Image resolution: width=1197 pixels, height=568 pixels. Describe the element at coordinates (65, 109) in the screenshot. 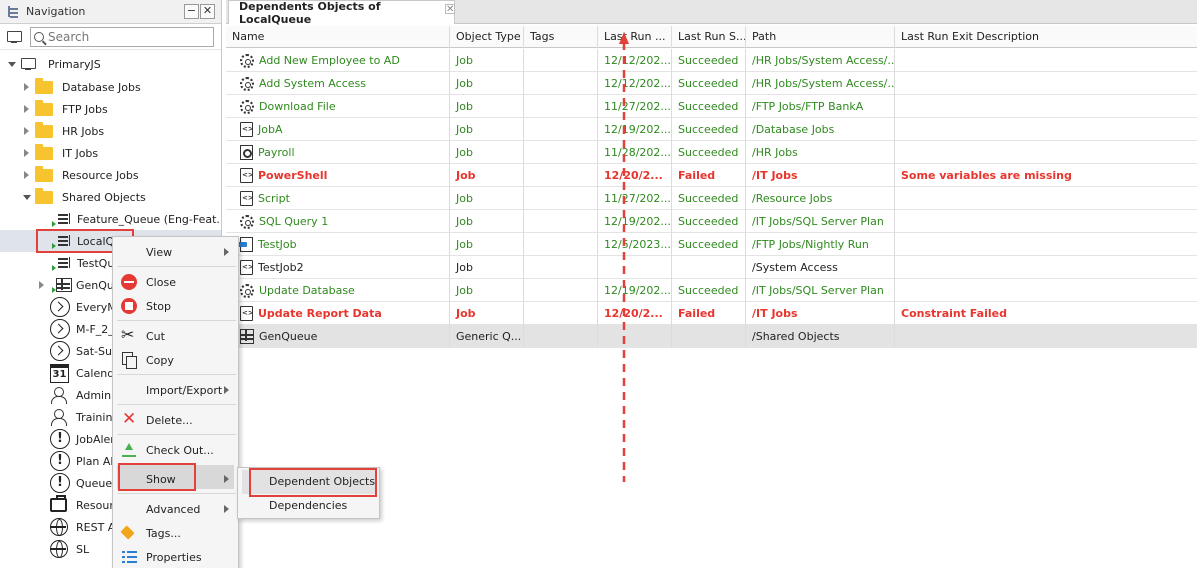

I see `tree-item-ftp-jobs: FTP Jobs` at that location.